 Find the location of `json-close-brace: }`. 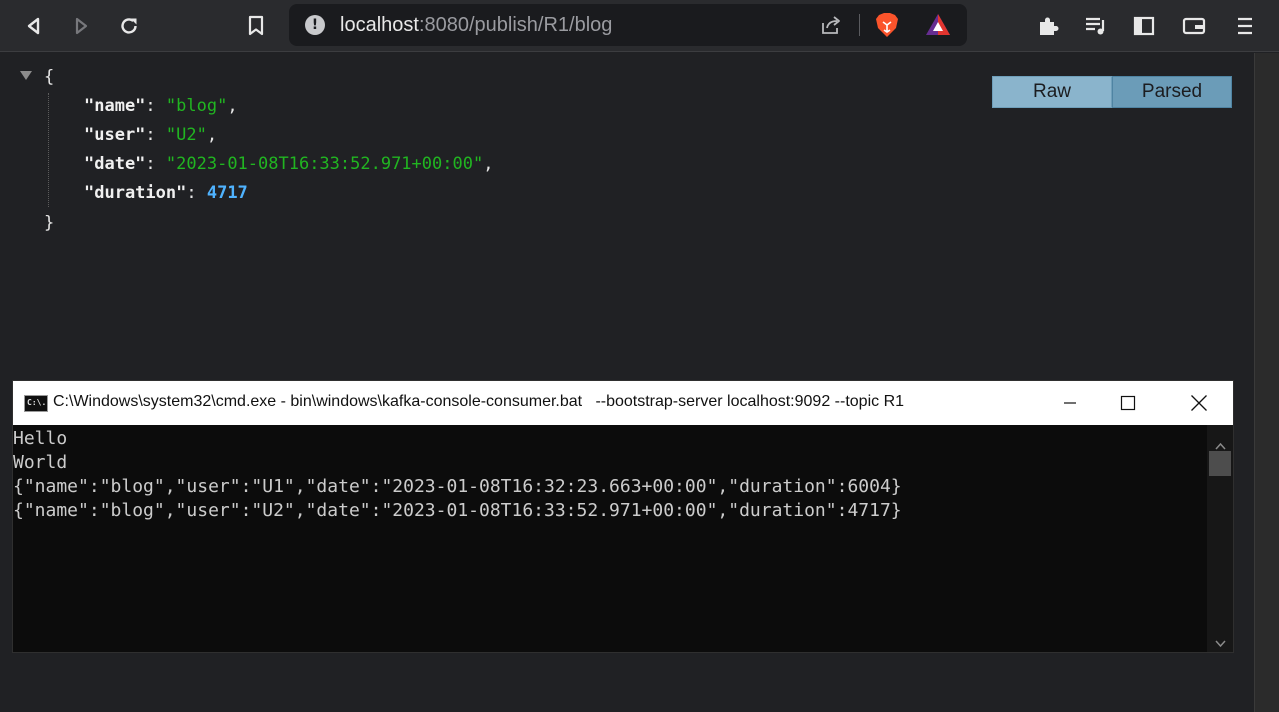

json-close-brace: } is located at coordinates (49, 223).